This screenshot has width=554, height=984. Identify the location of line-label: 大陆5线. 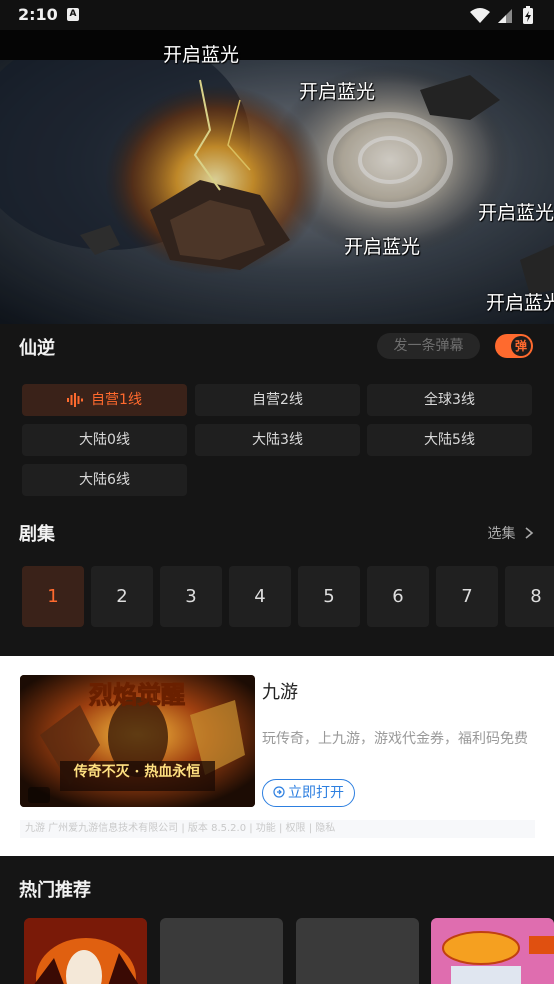
(449, 440).